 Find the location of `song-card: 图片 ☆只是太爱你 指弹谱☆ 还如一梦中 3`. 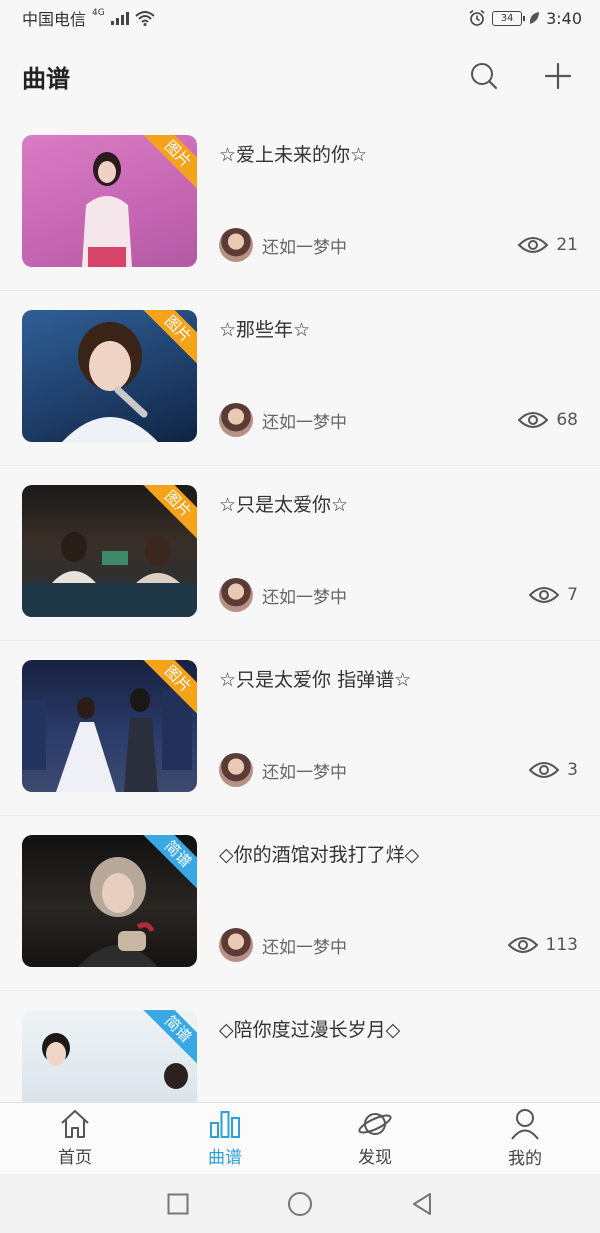

song-card: 图片 ☆只是太爱你 指弹谱☆ 还如一梦中 3 is located at coordinates (300, 728).